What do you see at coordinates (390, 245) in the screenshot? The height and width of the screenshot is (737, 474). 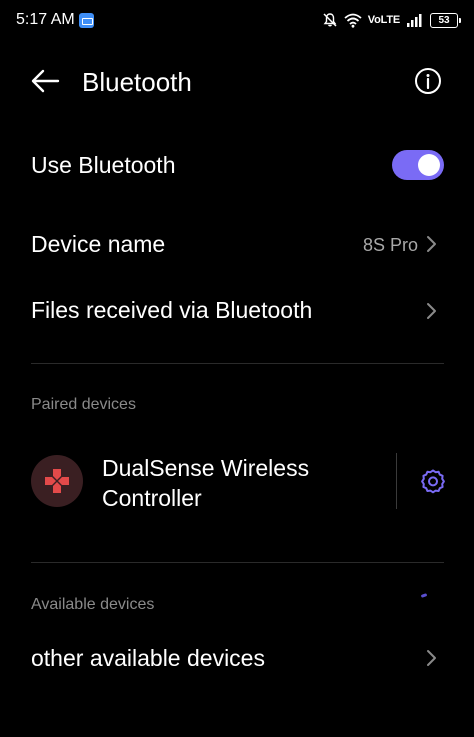 I see `device-name-value: 8S Pro` at bounding box center [390, 245].